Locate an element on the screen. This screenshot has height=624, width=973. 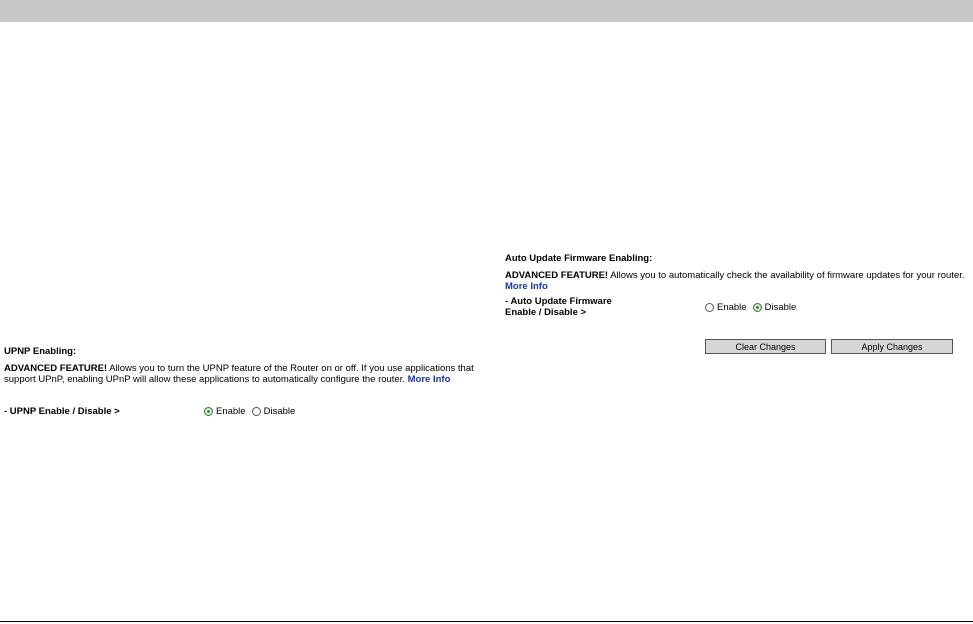
upnp-disable-radio is located at coordinates (256, 411).